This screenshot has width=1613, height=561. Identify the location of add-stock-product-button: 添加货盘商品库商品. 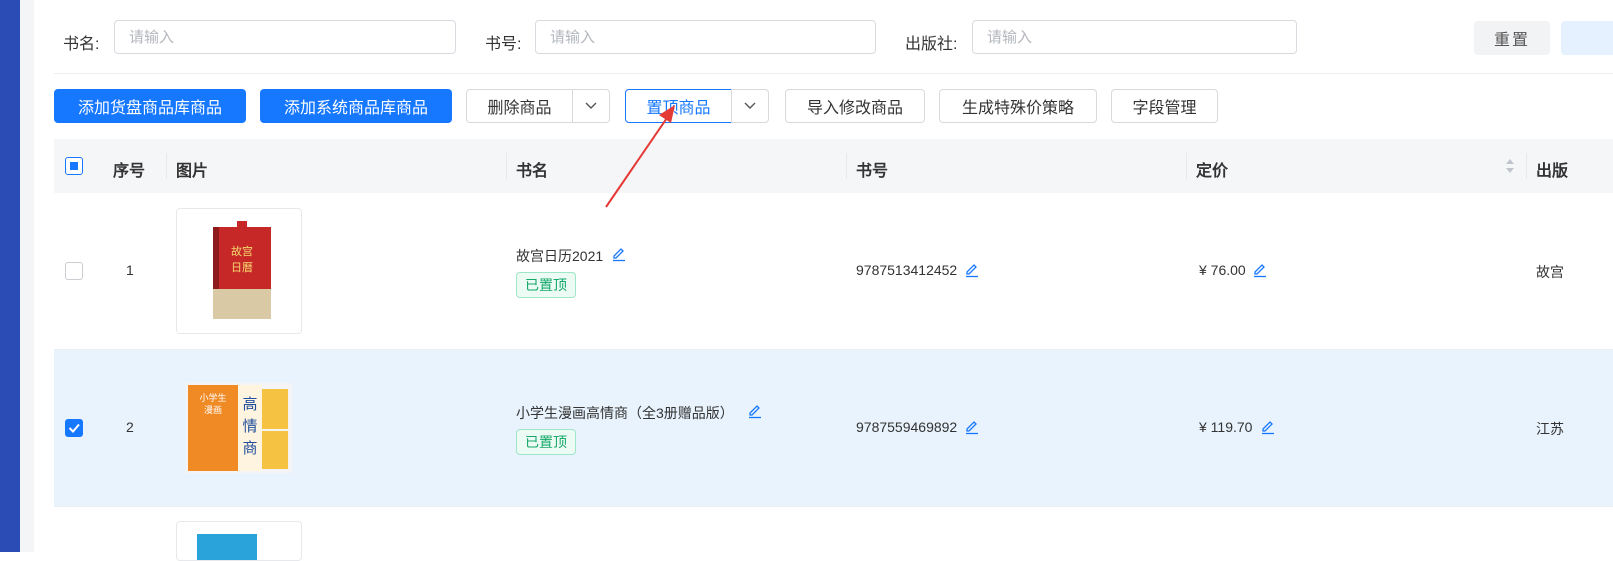
(150, 106).